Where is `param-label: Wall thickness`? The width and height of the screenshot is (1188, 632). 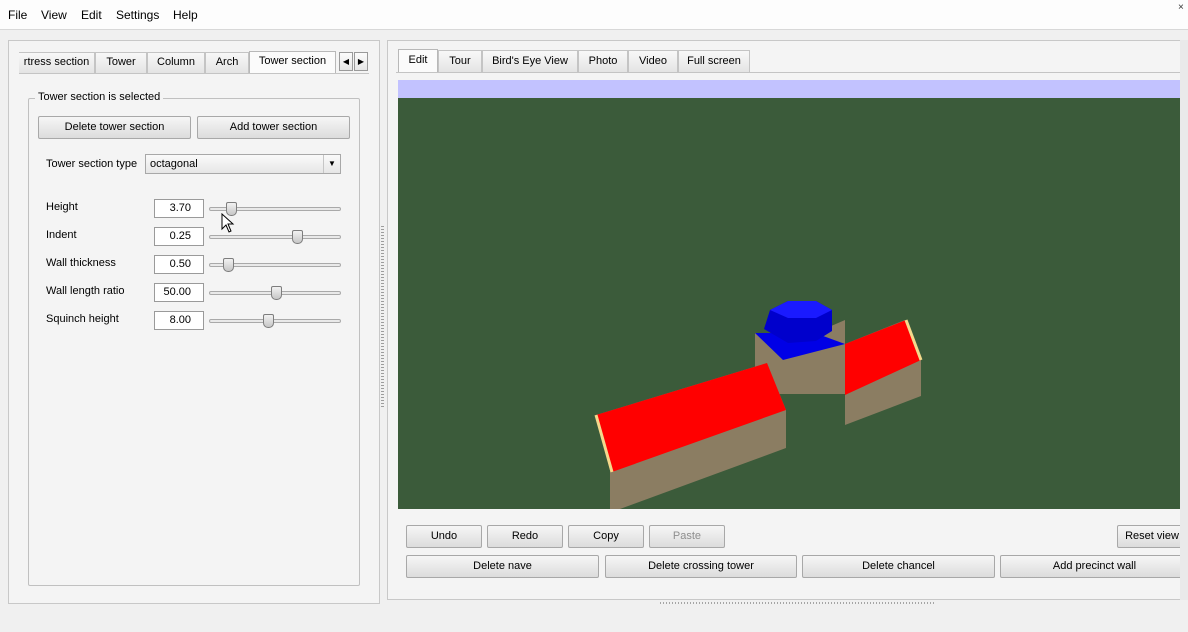
param-label: Wall thickness is located at coordinates (81, 263).